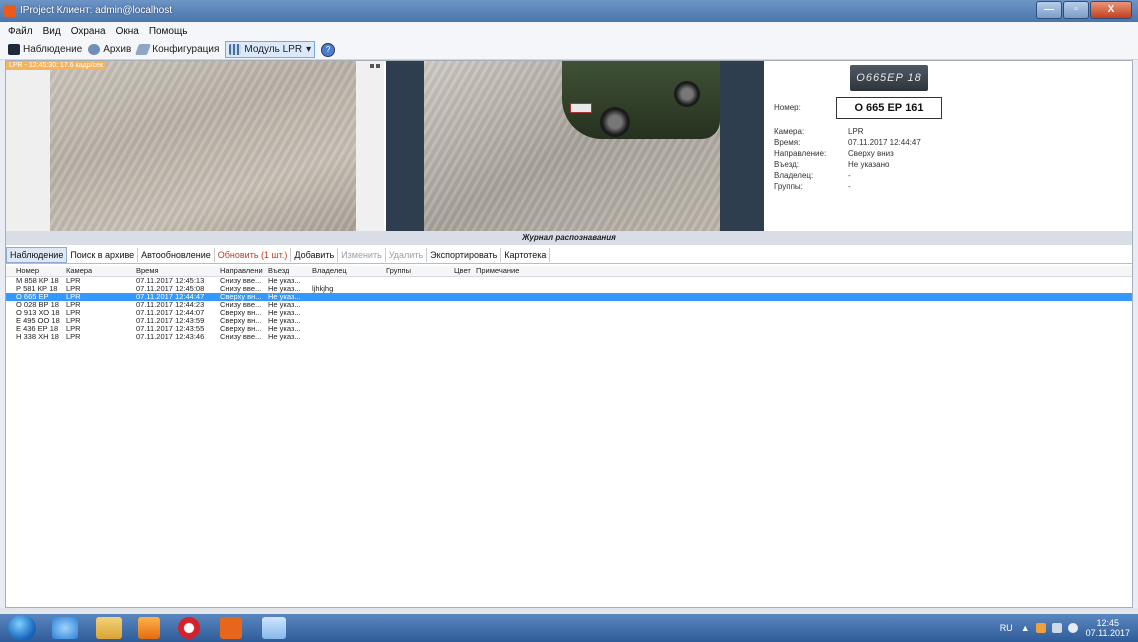 The image size is (1138, 642). Describe the element at coordinates (274, 628) in the screenshot. I see `paint-icon` at that location.